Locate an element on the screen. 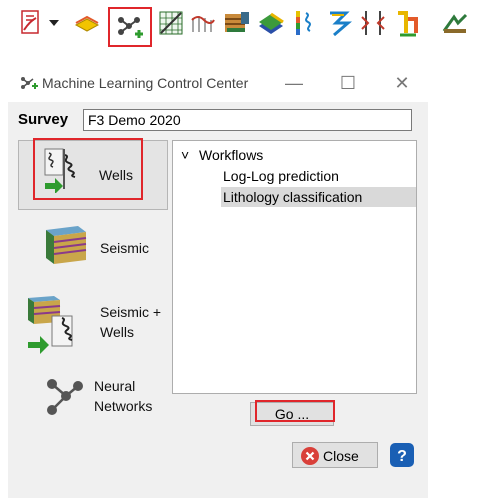  seismic-icon is located at coordinates (66, 247).